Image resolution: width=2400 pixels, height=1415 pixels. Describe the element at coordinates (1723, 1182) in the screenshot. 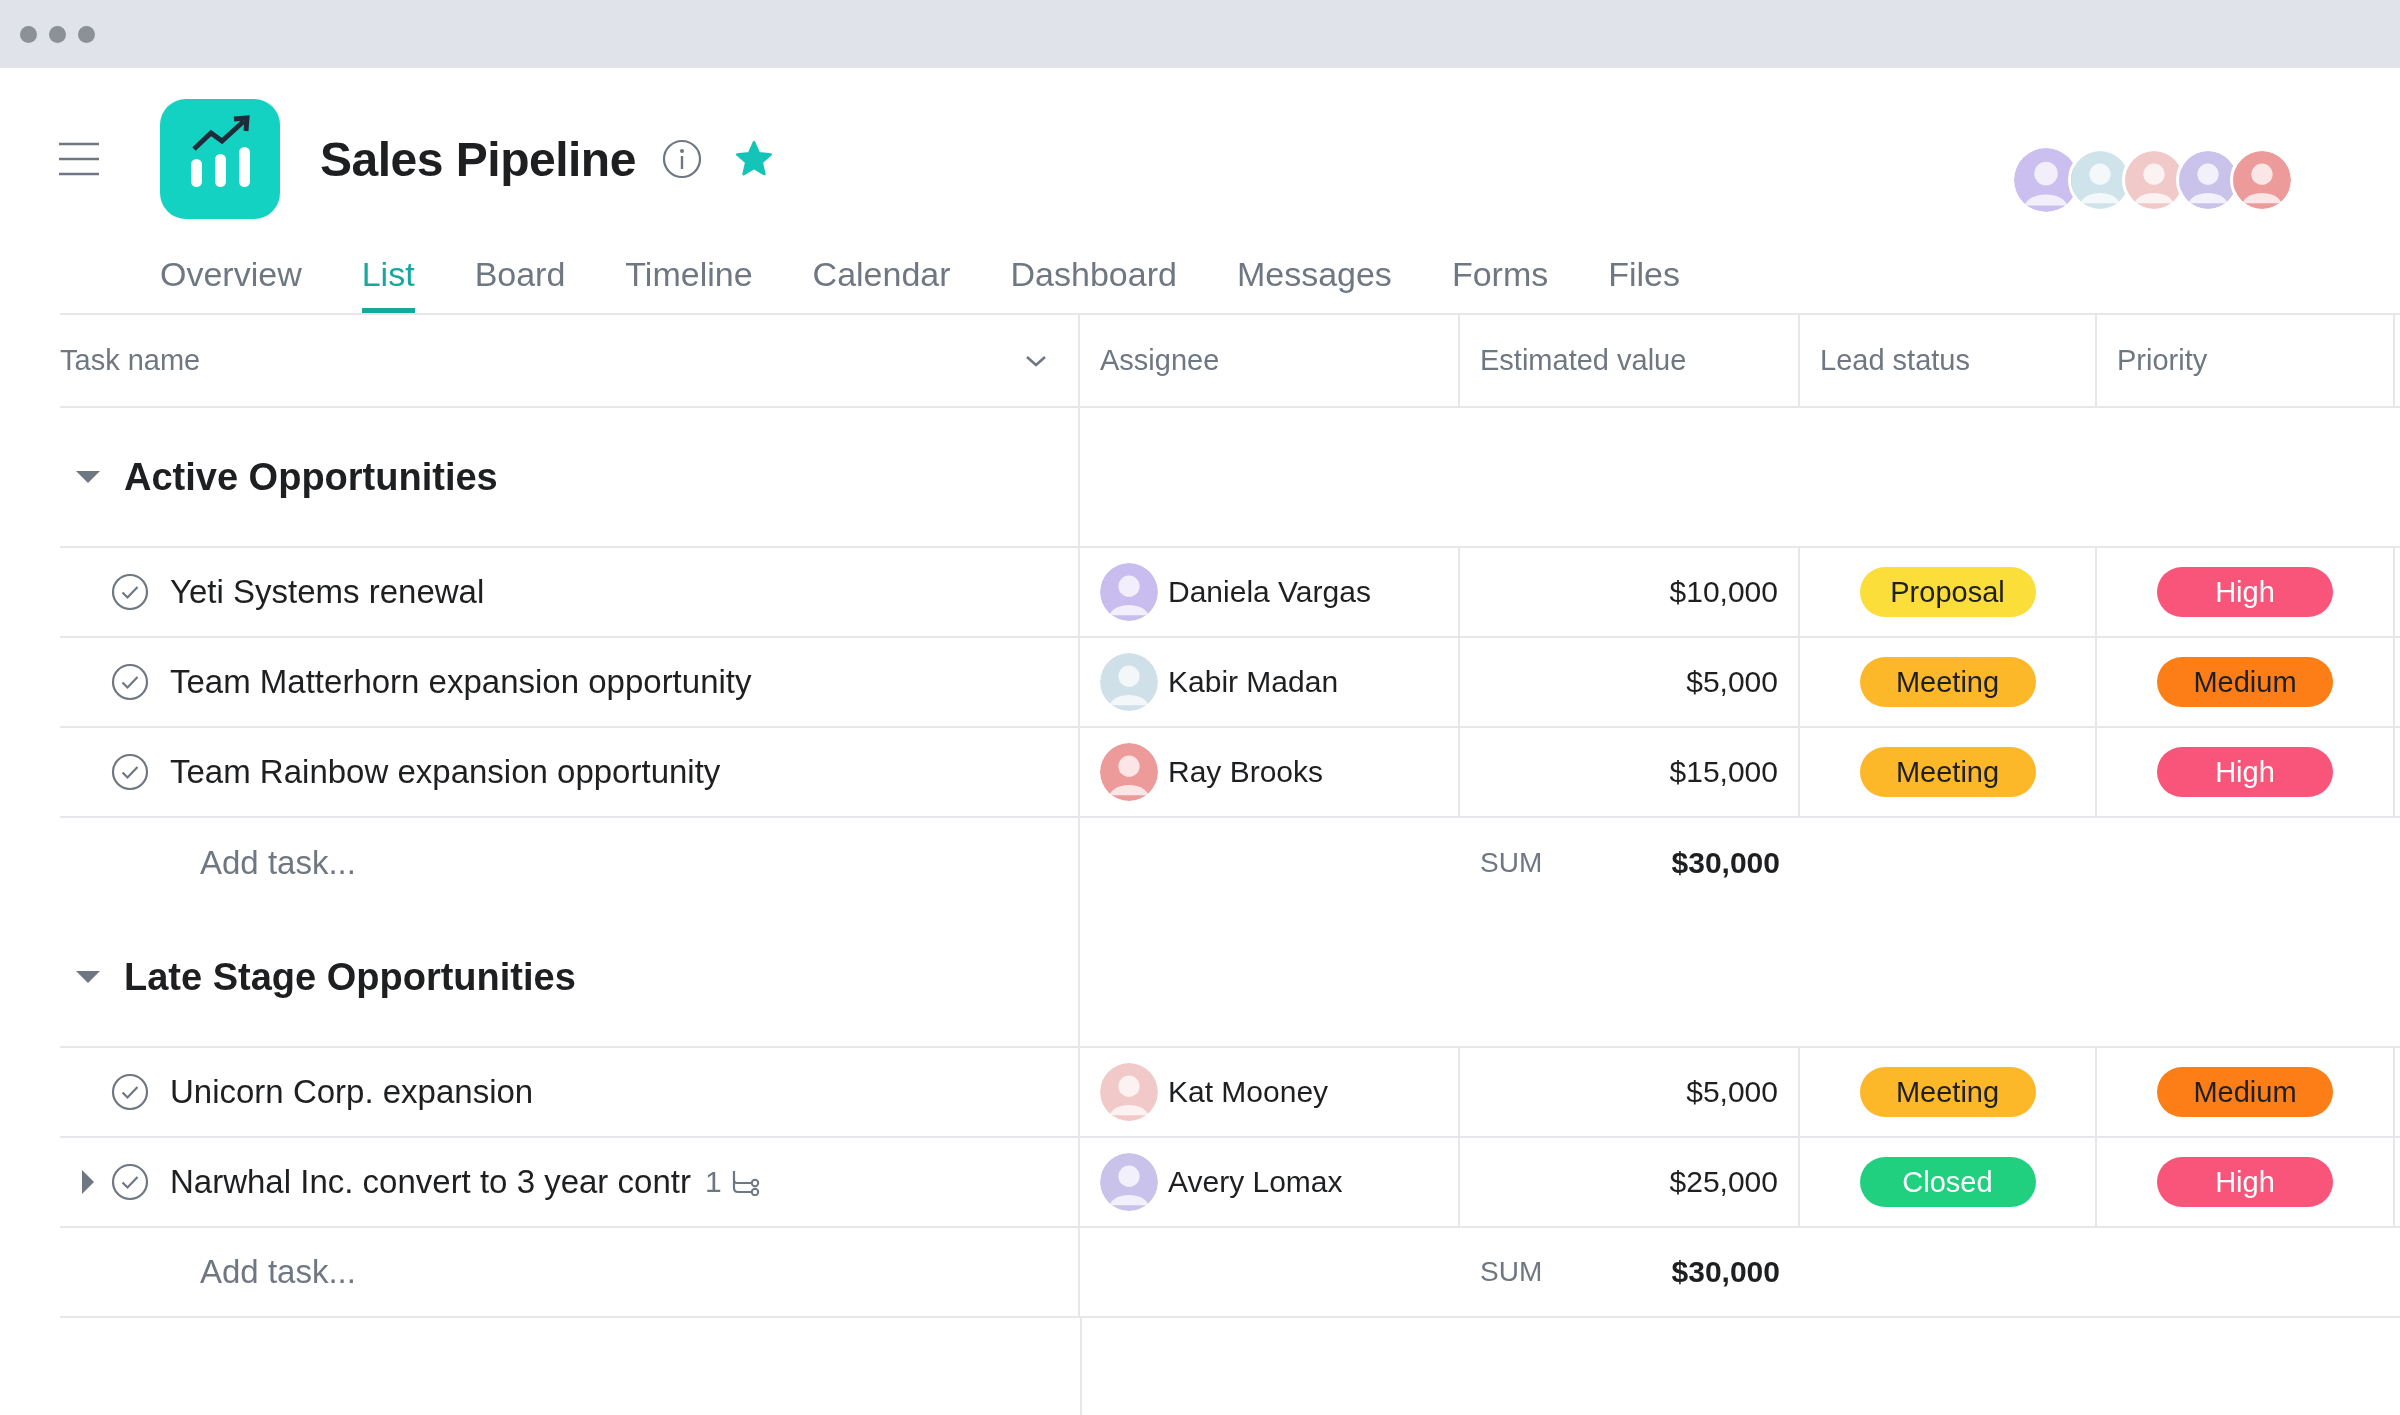

I see `estimated-value: $25,000` at that location.